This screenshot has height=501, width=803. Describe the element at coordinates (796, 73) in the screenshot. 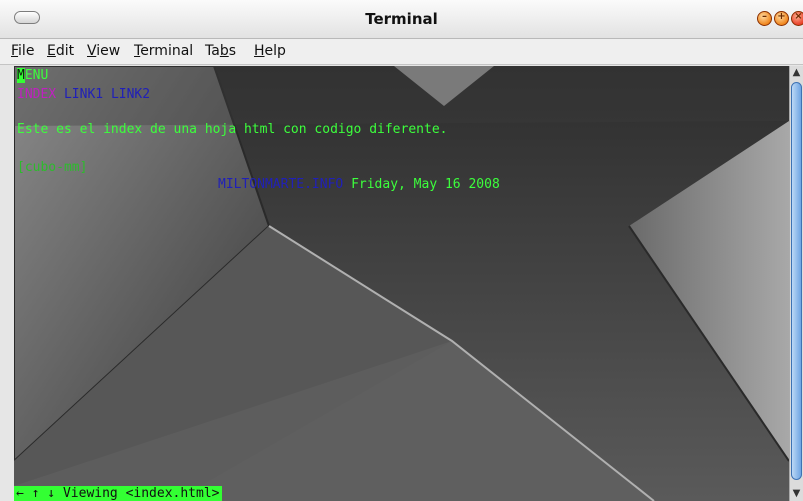

I see `scroll-up-icon: ▲` at that location.